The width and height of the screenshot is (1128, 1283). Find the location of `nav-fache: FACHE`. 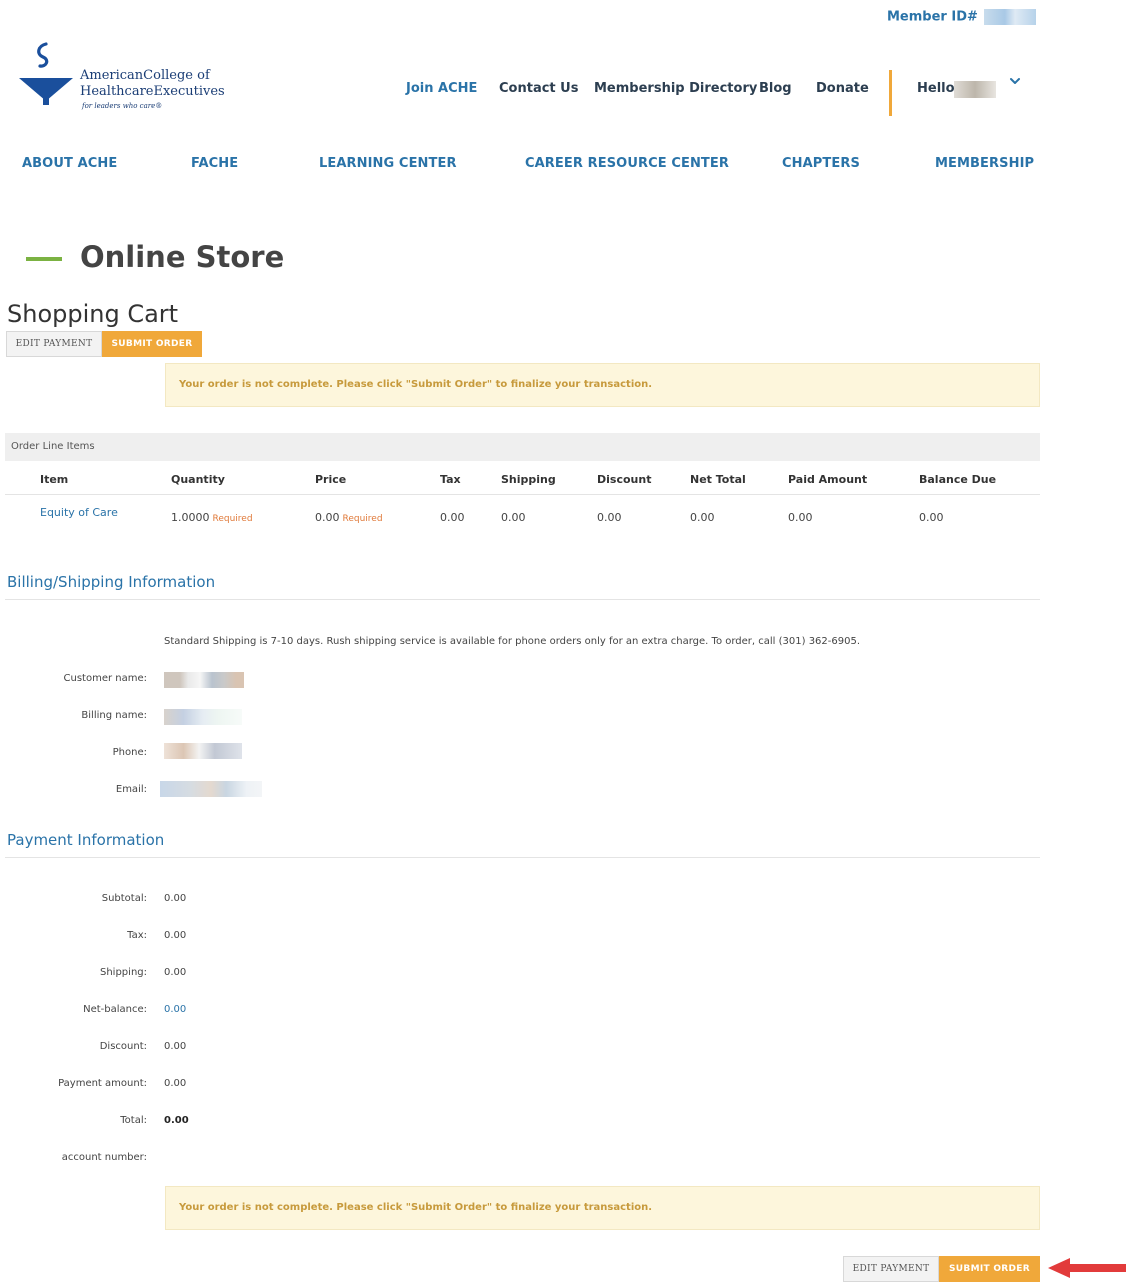

nav-fache: FACHE is located at coordinates (214, 163).